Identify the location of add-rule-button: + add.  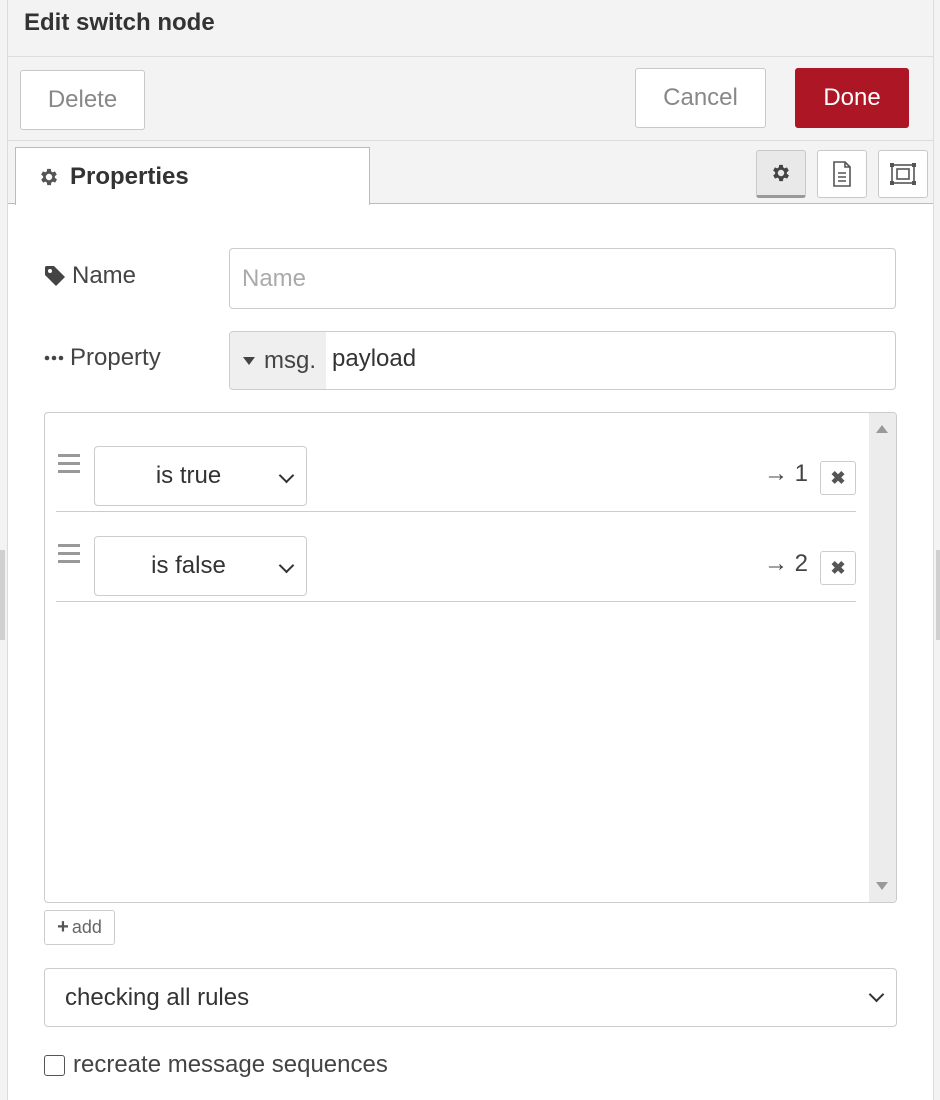
(79, 927).